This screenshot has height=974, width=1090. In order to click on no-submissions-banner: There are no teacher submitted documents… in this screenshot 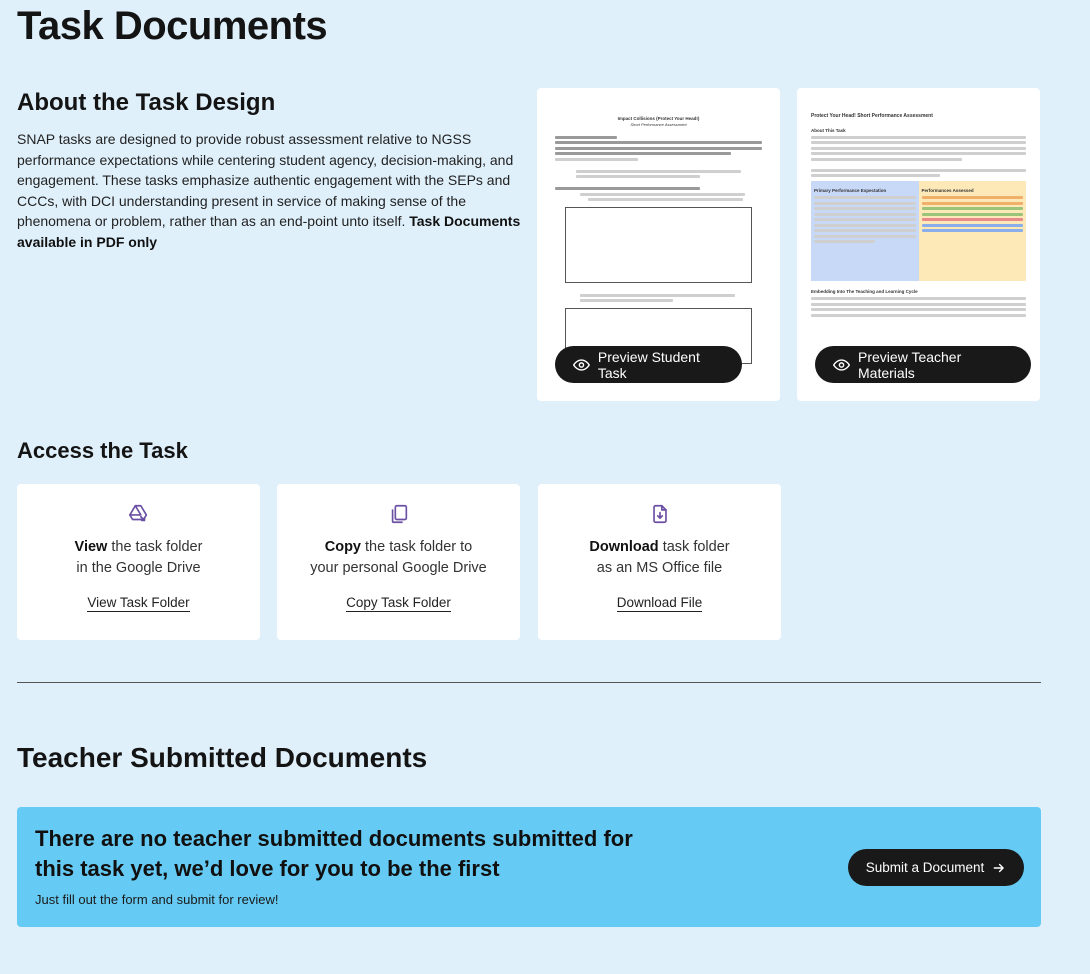, I will do `click(529, 867)`.